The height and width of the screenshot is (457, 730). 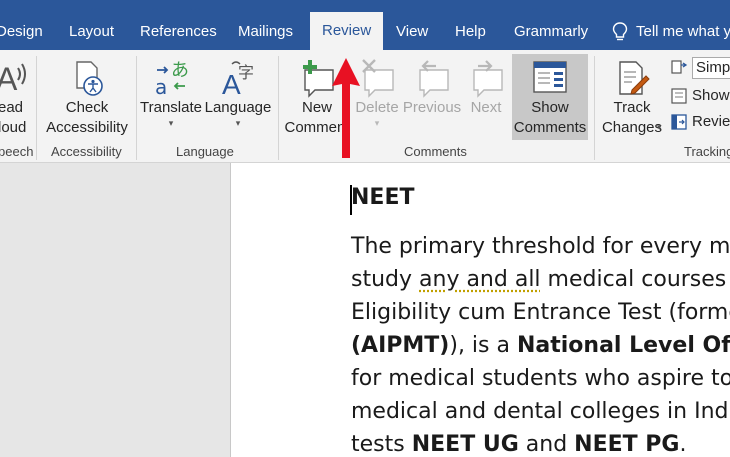 I want to click on group-label-comments: Comments, so click(x=435, y=151).